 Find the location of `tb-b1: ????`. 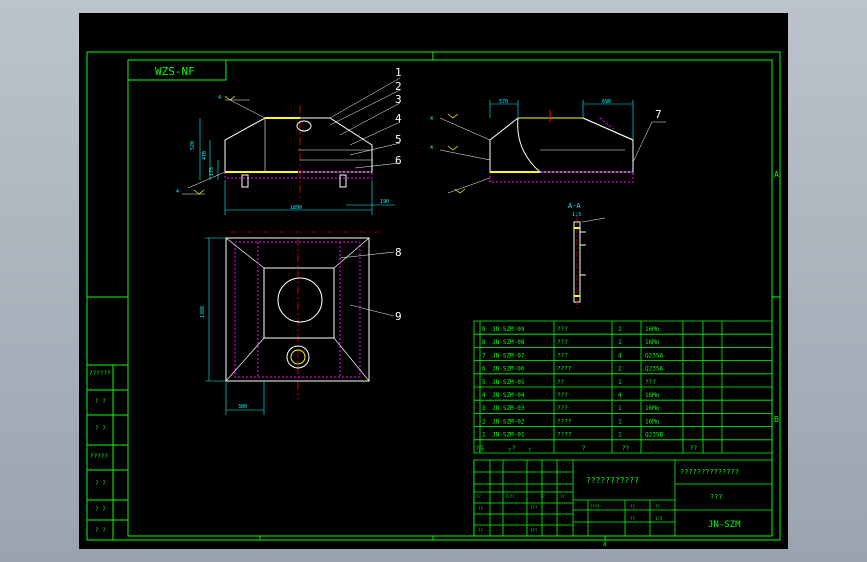

tb-b1: ???? is located at coordinates (510, 496).